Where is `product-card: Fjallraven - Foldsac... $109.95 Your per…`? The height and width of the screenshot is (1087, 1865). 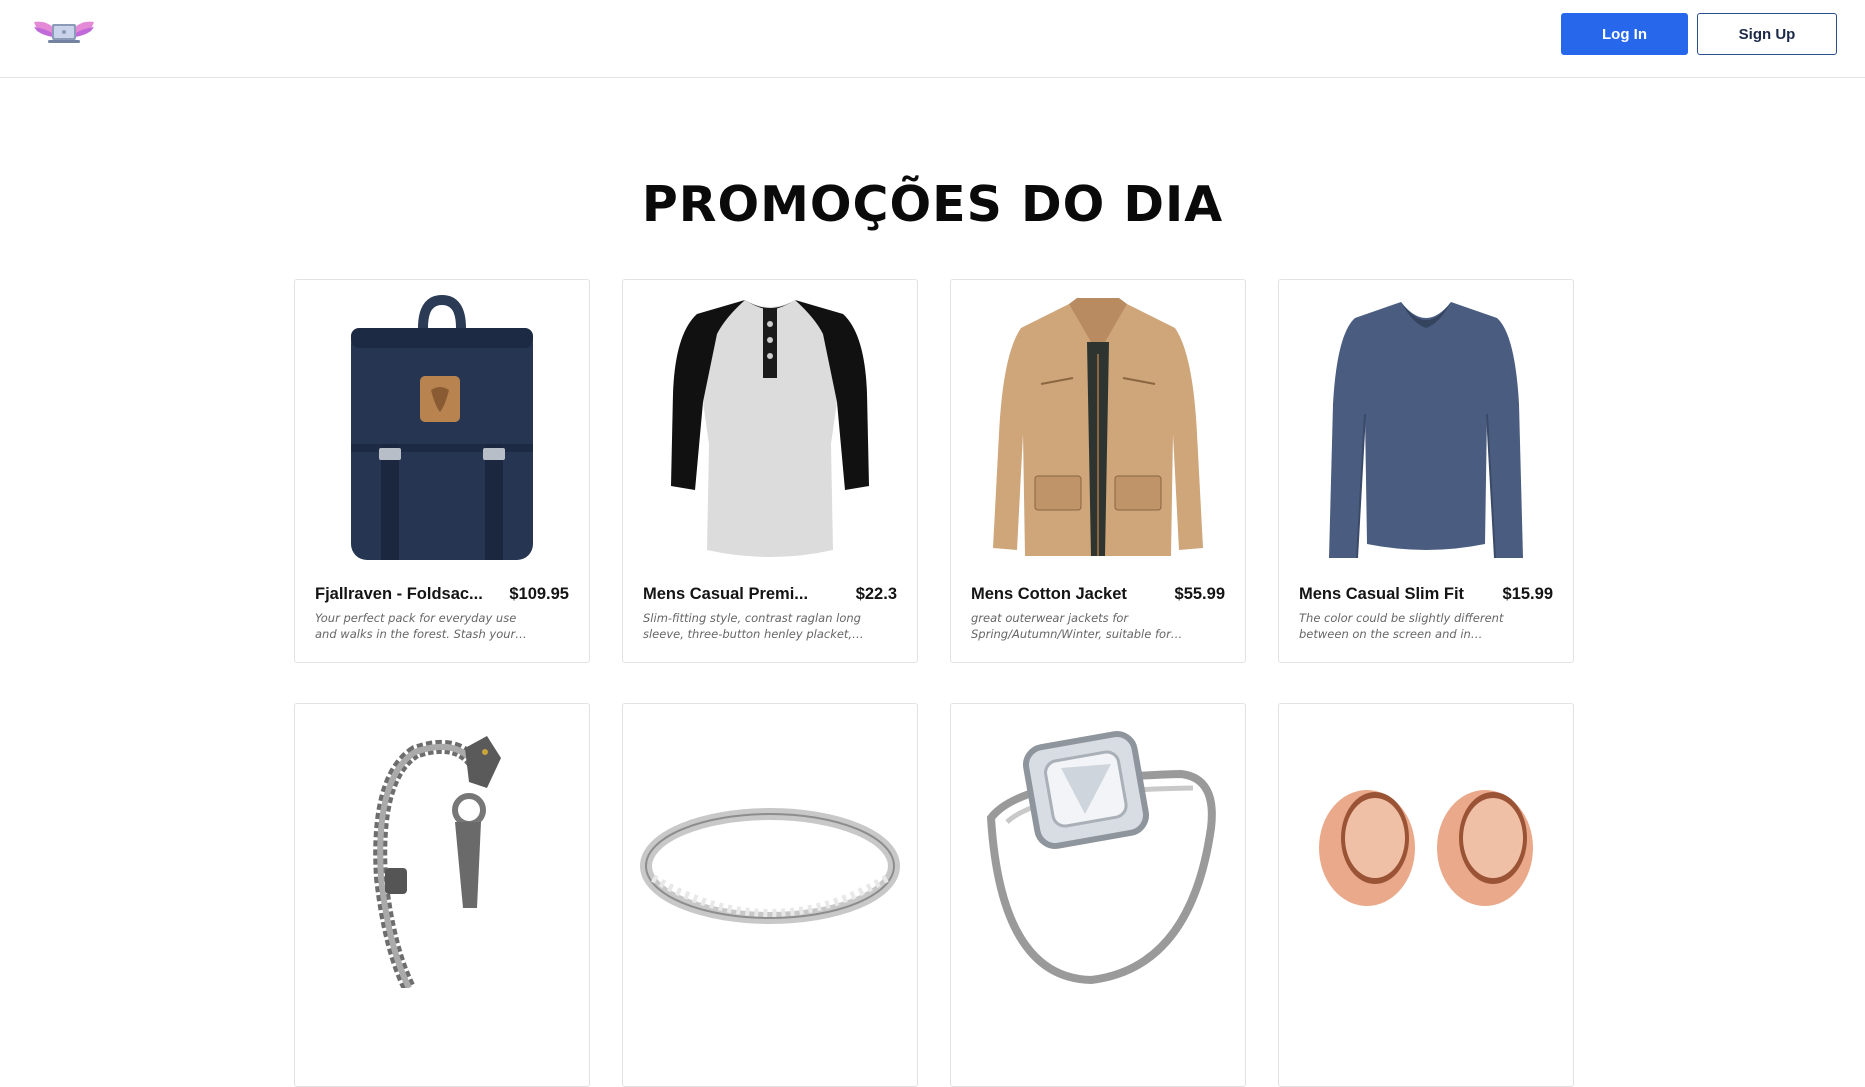 product-card: Fjallraven - Foldsac... $109.95 Your per… is located at coordinates (442, 471).